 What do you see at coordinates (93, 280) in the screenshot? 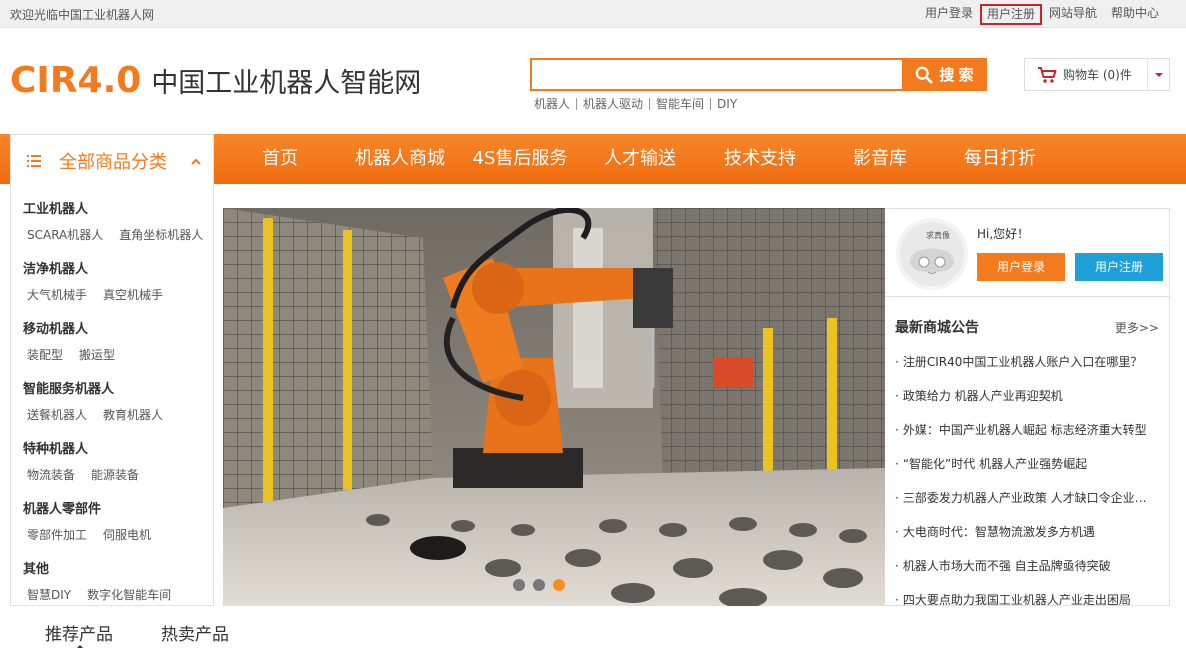
I see `category-group: 洁净机器人 大气机械手 真空机械手` at bounding box center [93, 280].